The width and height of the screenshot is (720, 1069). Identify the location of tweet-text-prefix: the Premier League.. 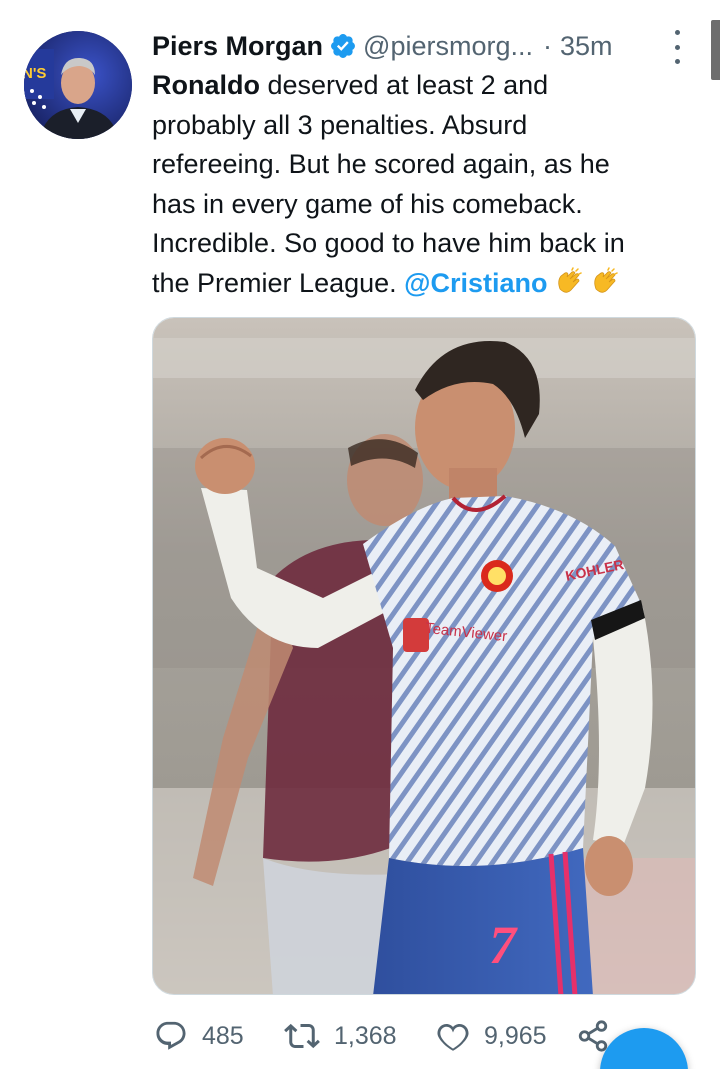
(278, 282).